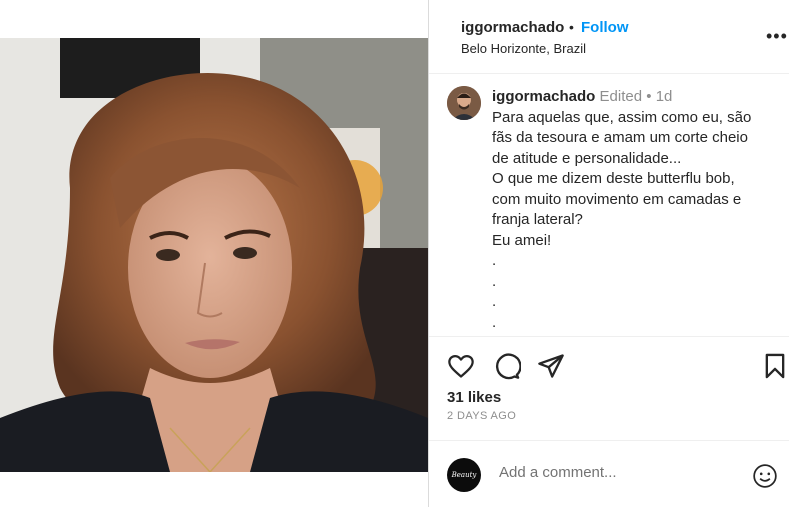 This screenshot has width=789, height=508. What do you see at coordinates (664, 96) in the screenshot?
I see `caption-age: 1d` at bounding box center [664, 96].